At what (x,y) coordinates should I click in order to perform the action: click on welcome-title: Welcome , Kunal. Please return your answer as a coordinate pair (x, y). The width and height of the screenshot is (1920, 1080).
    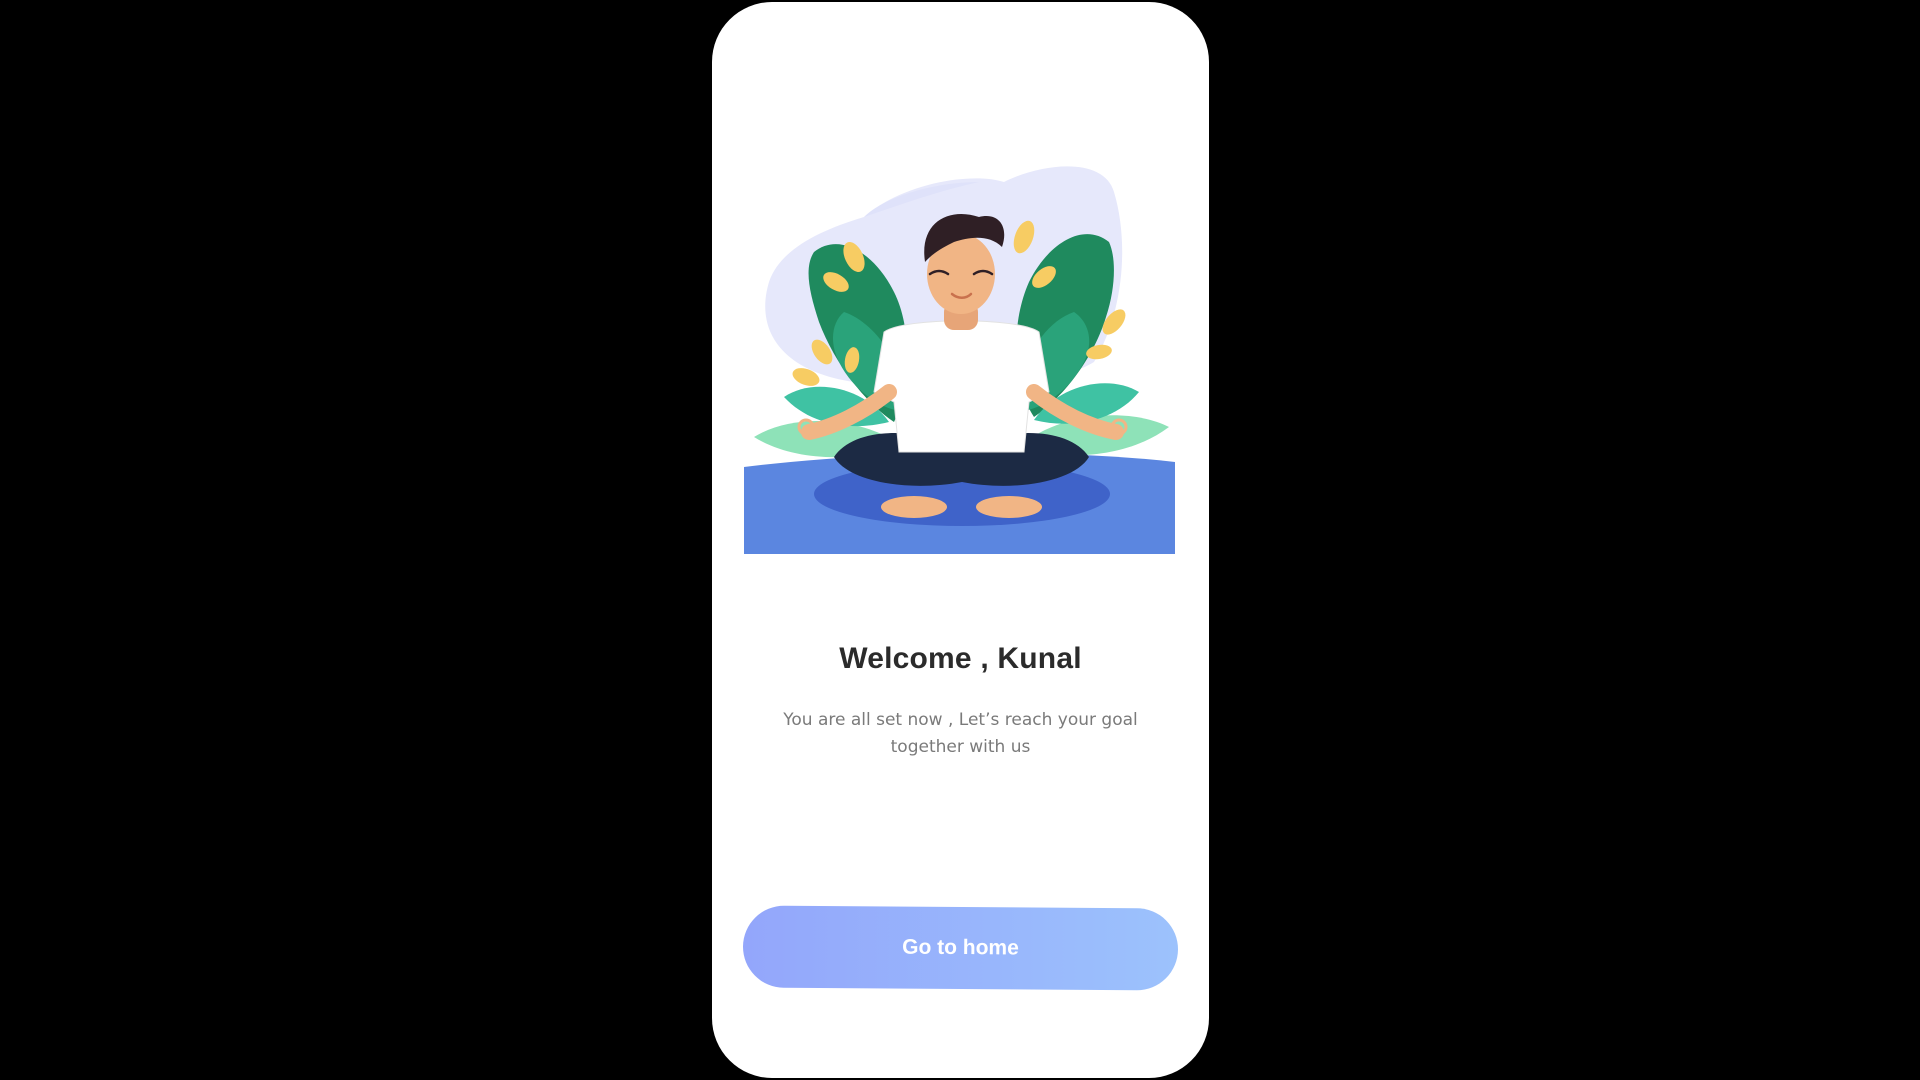
    Looking at the image, I should click on (960, 658).